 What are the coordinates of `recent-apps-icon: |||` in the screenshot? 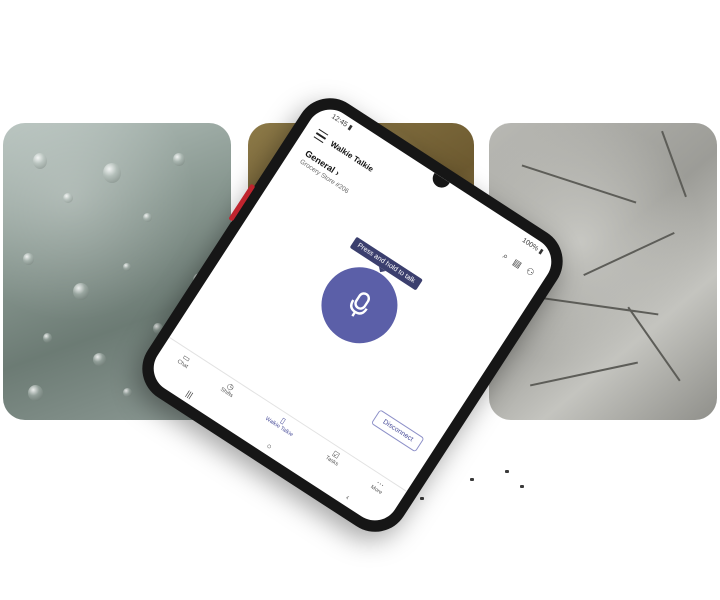 It's located at (190, 394).